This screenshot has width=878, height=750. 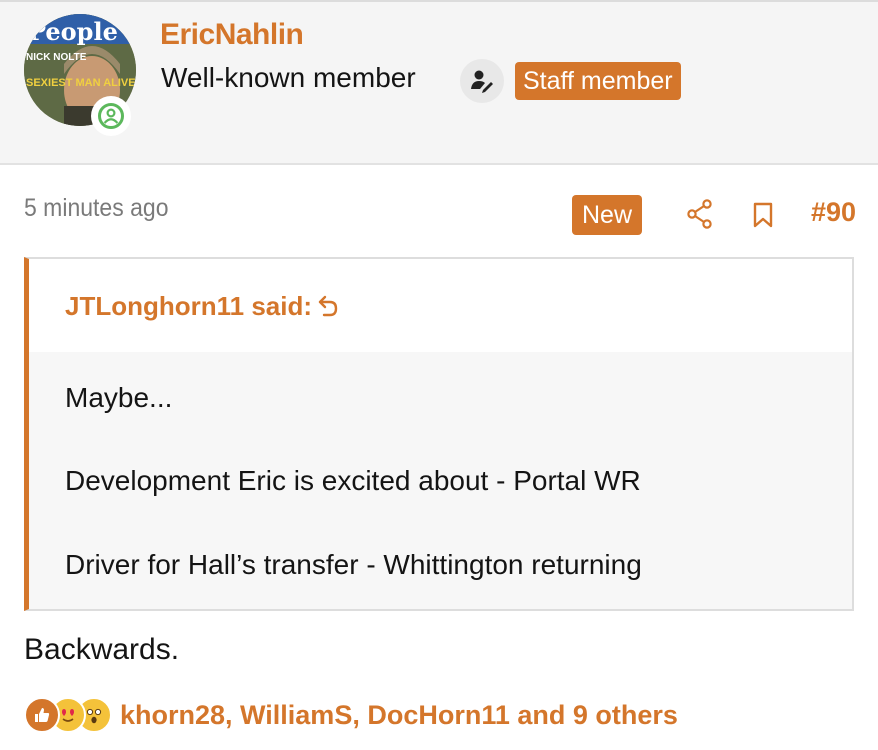 What do you see at coordinates (69, 717) in the screenshot?
I see `reaction-icons` at bounding box center [69, 717].